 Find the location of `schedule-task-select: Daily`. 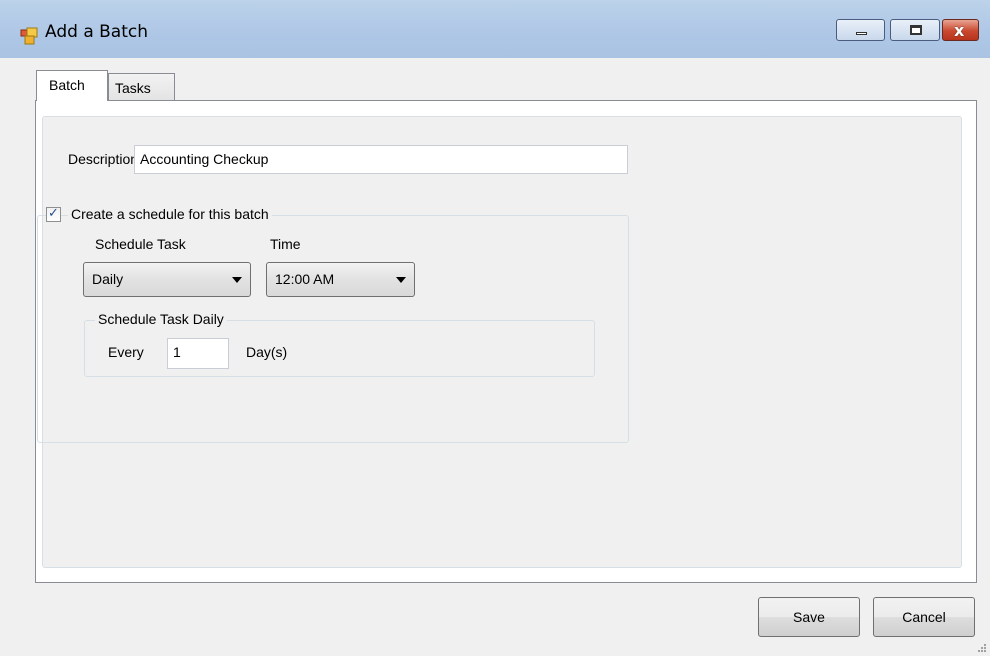

schedule-task-select: Daily is located at coordinates (167, 279).